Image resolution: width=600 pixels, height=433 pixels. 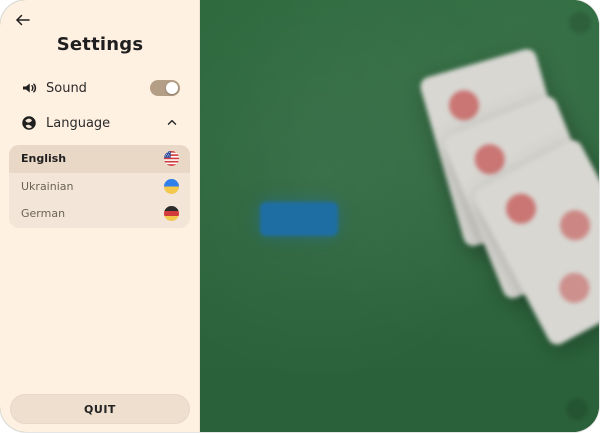 I want to click on language-setting-row: Language, so click(x=100, y=123).